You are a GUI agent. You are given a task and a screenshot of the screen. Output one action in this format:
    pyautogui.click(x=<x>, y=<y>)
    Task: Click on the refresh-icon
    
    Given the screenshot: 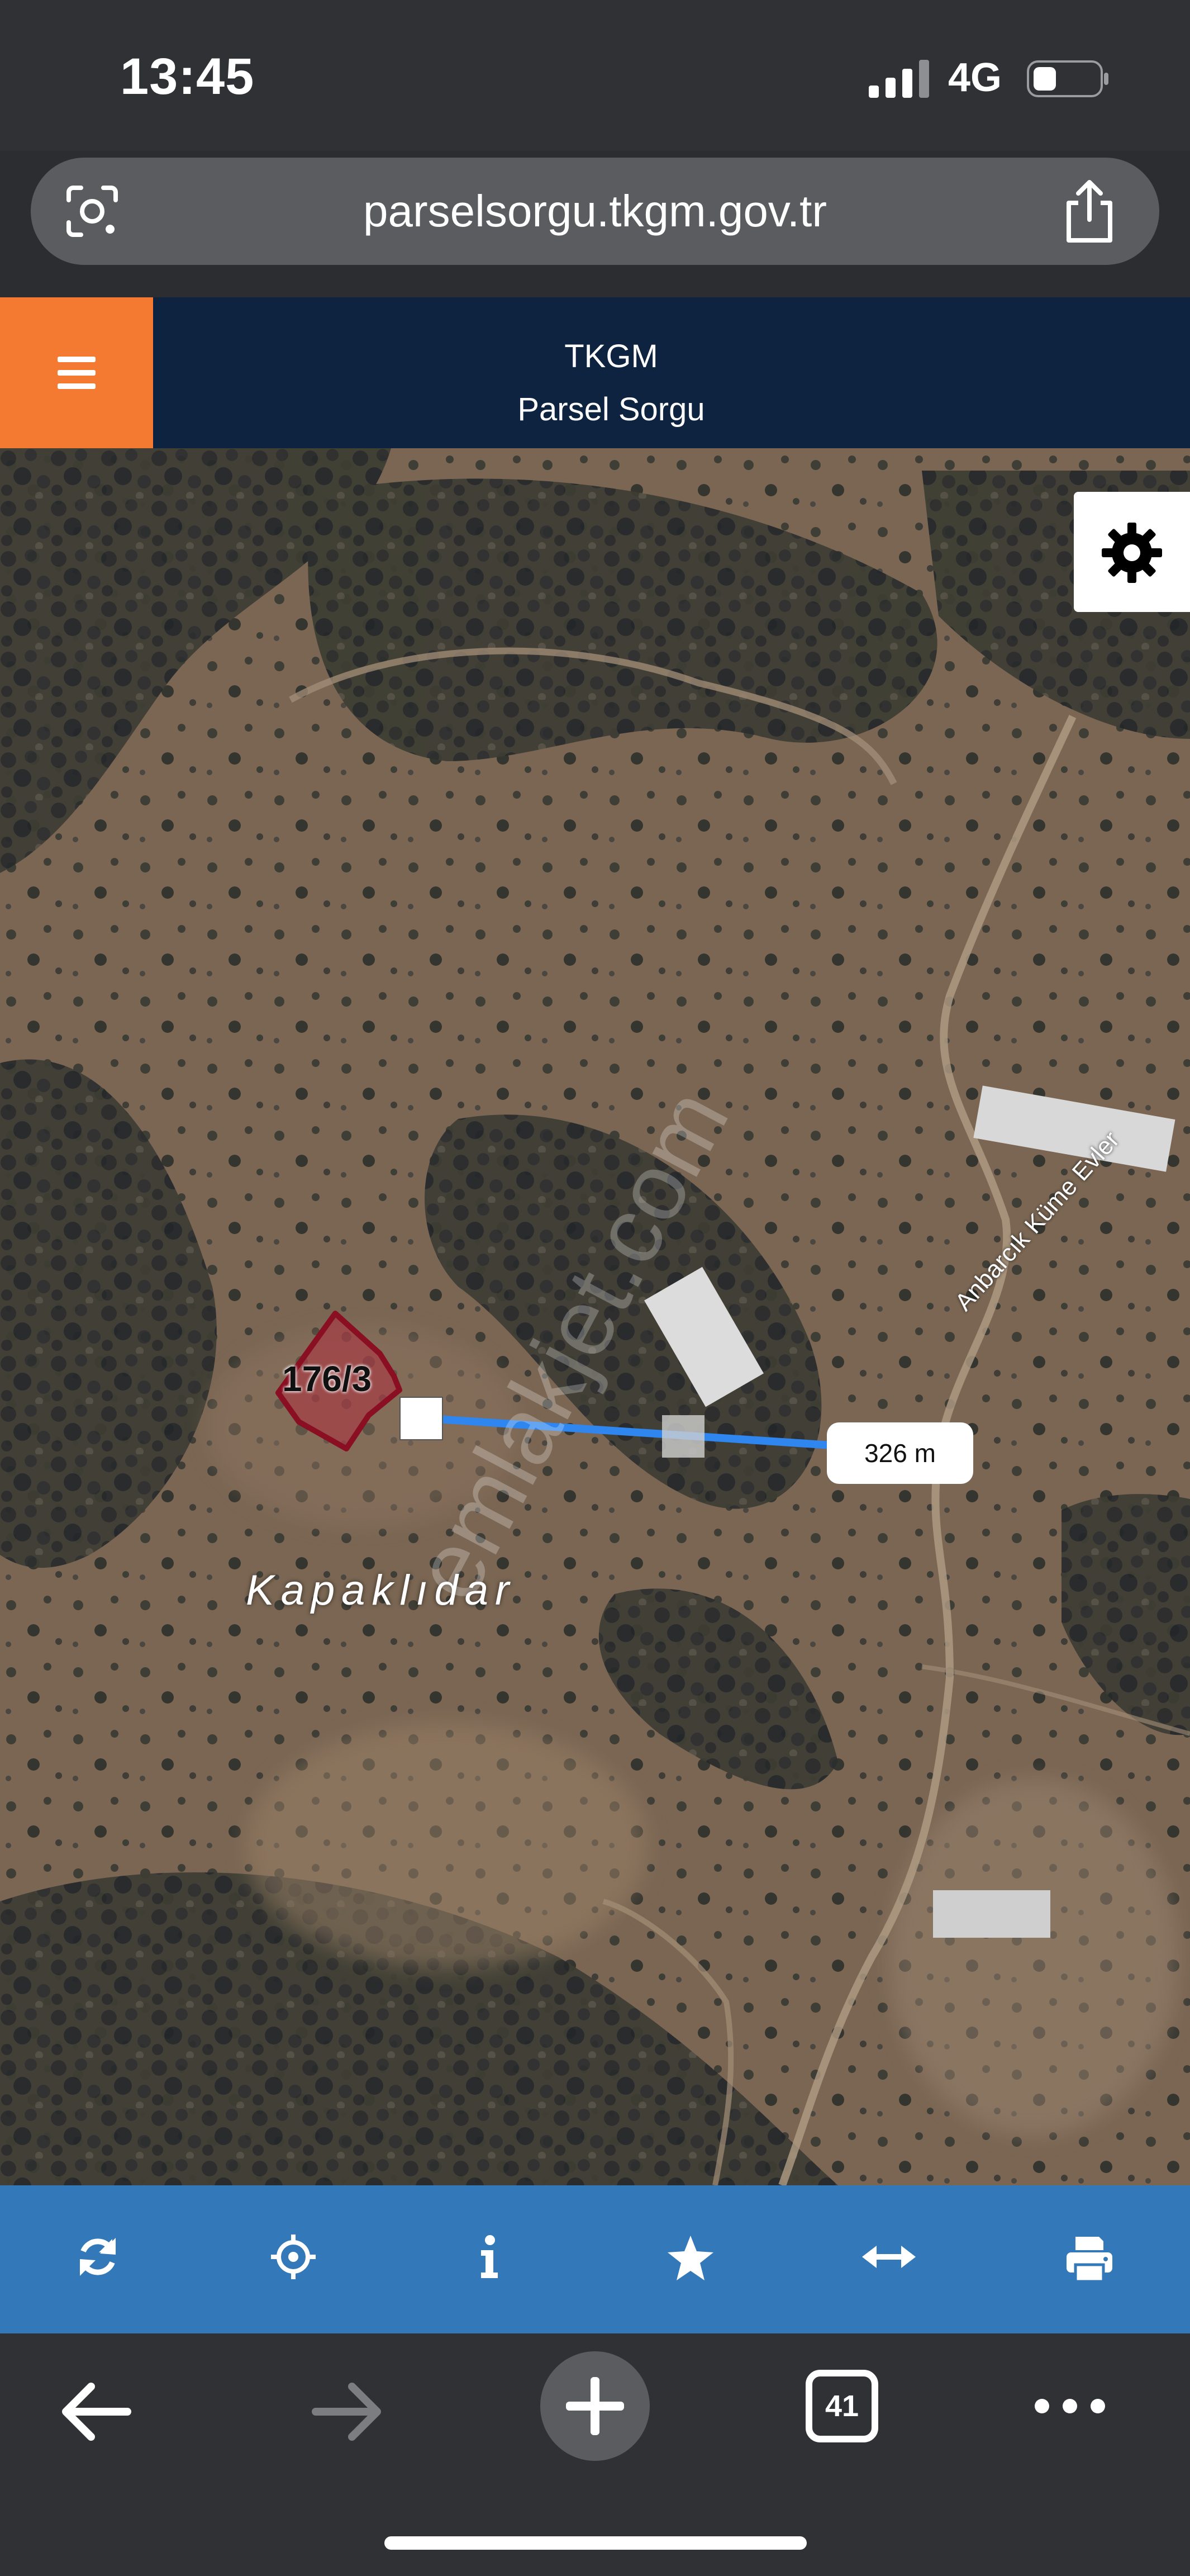 What is the action you would take?
    pyautogui.click(x=99, y=2259)
    